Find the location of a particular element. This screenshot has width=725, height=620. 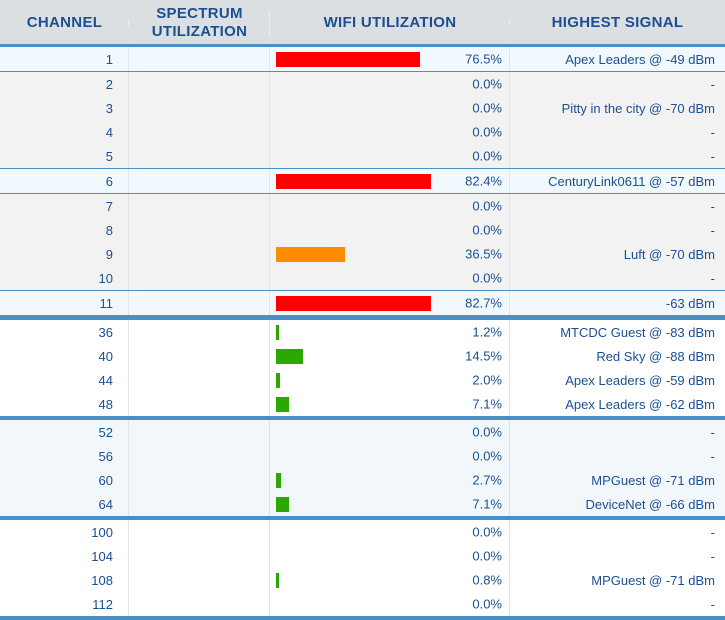

table-row: 6 82.4% CenturyLink0611 @ -57 dBm is located at coordinates (362, 181).